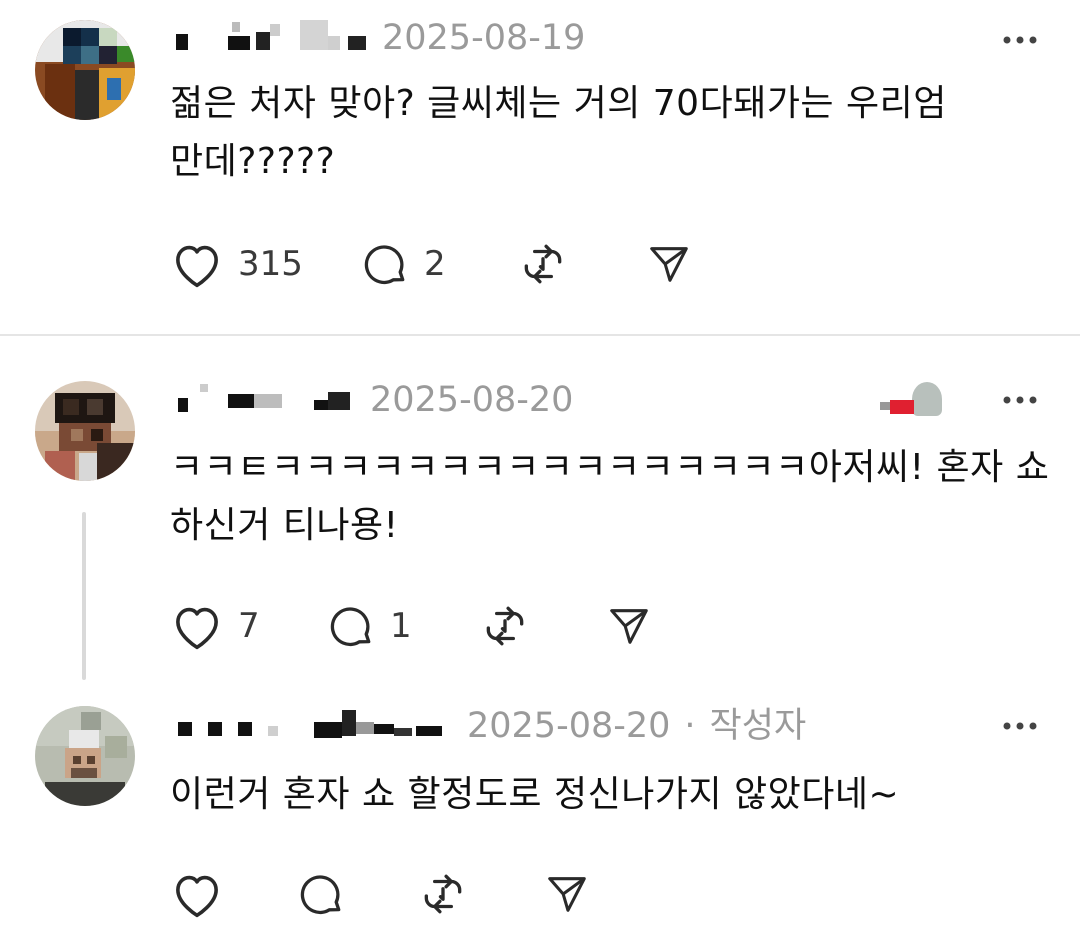  What do you see at coordinates (758, 726) in the screenshot?
I see `author-tag: 작성자` at bounding box center [758, 726].